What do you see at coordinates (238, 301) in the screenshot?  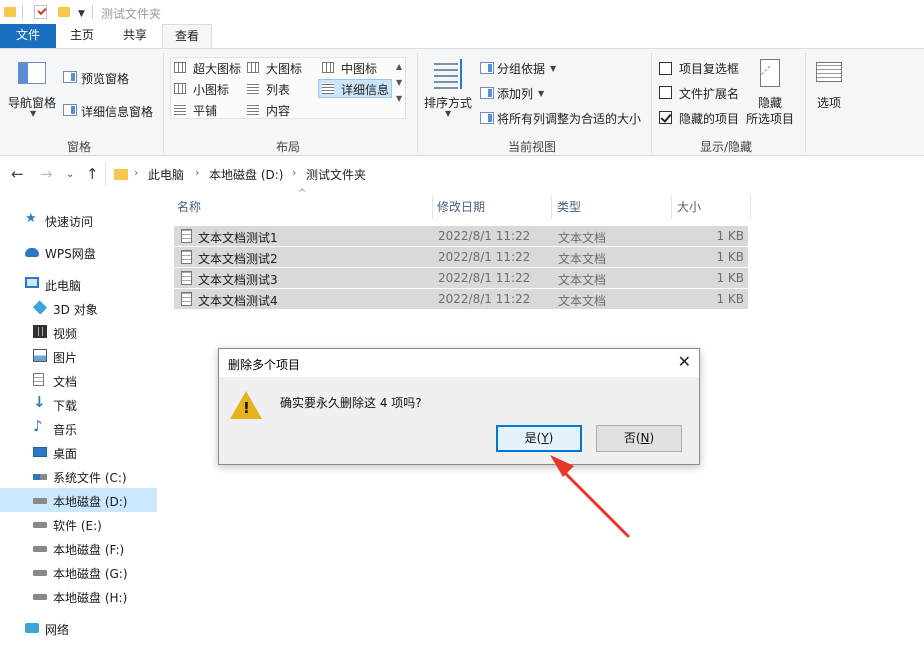 I see `file-name: 文本文档测试4` at bounding box center [238, 301].